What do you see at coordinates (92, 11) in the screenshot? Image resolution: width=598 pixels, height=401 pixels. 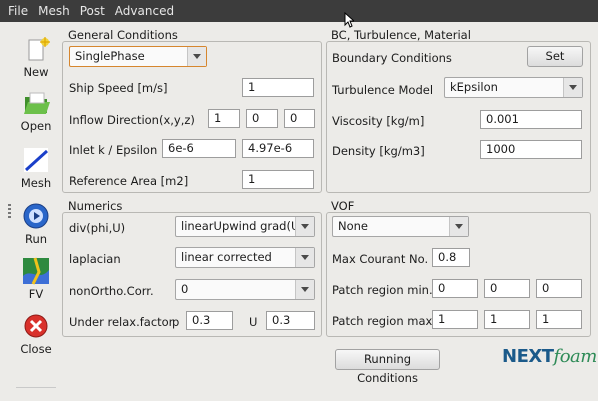 I see `menu-post: Post` at bounding box center [92, 11].